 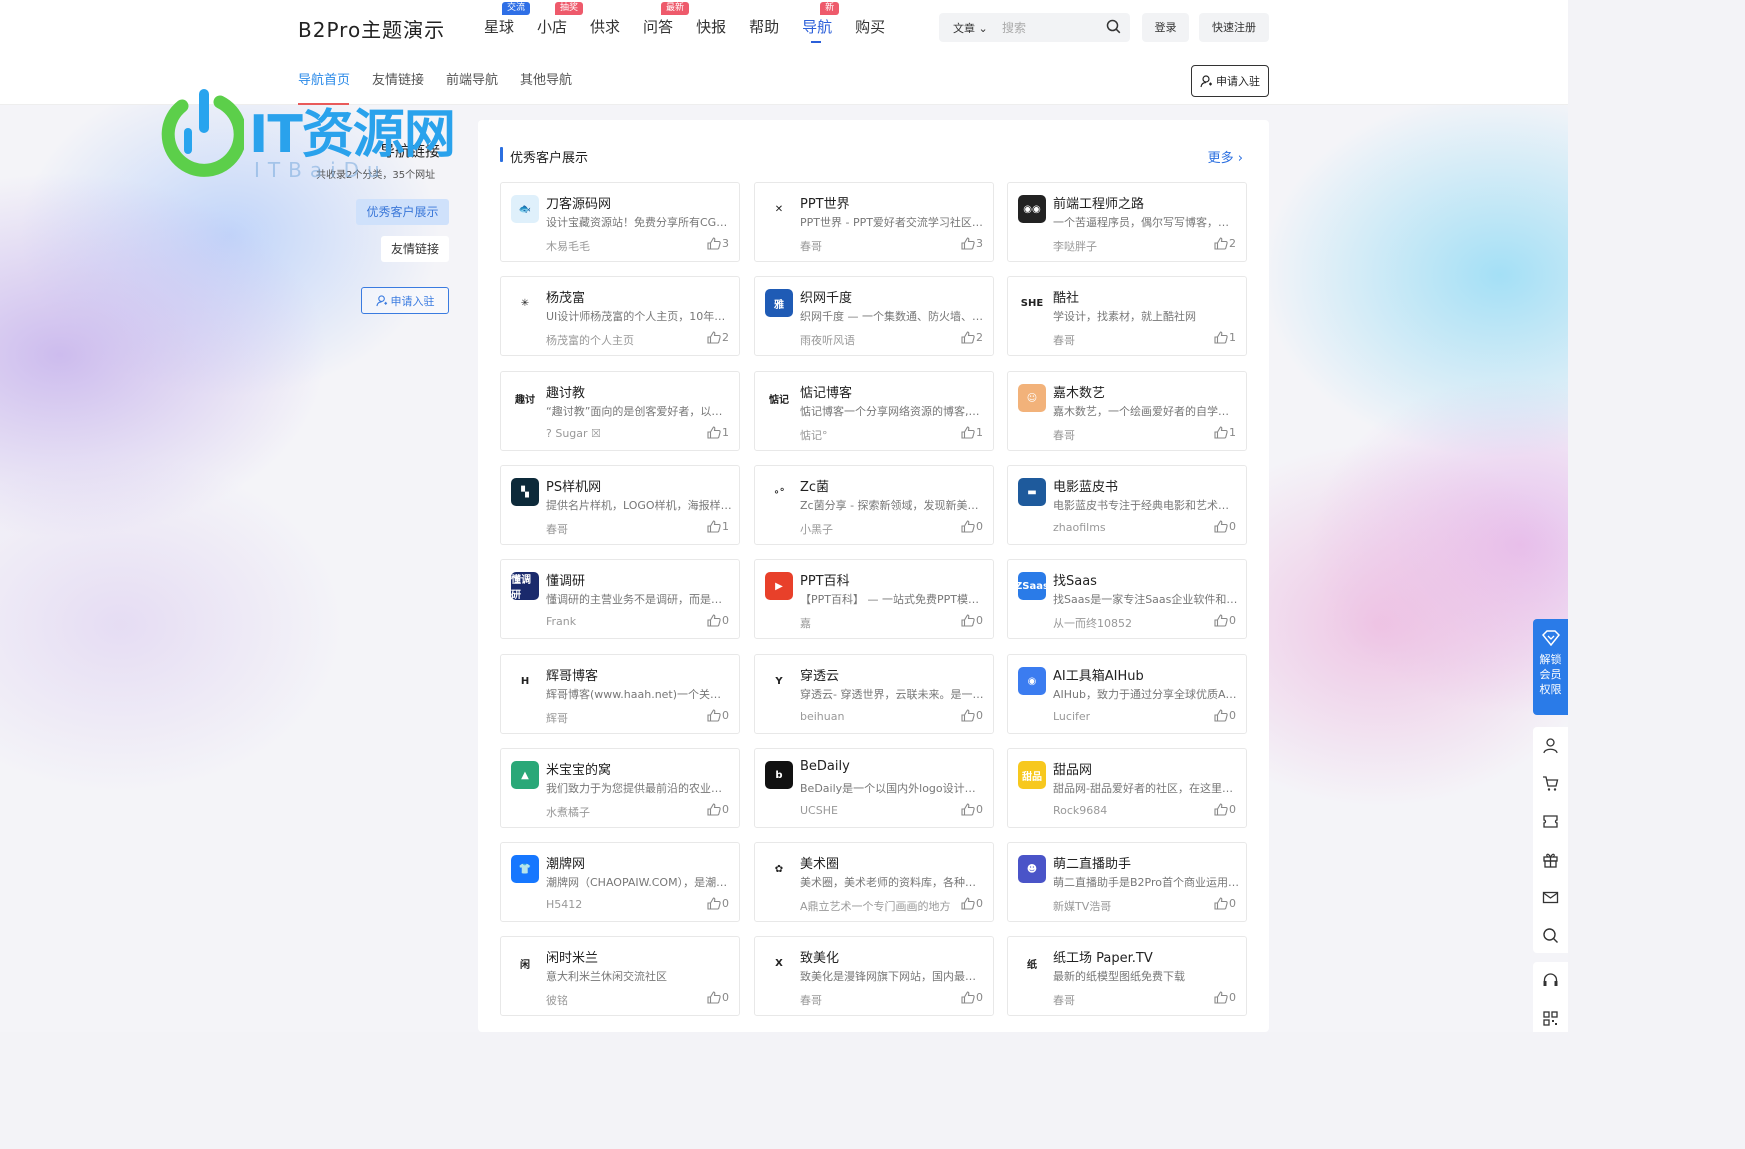 What do you see at coordinates (874, 222) in the screenshot?
I see `site-card: ✕ PPT世界 PPT世界 - PPT爱好者交流学习社区… 春哥 3` at bounding box center [874, 222].